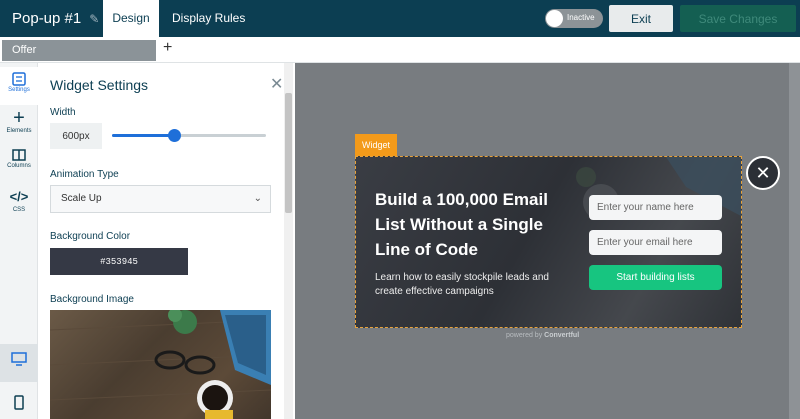 The width and height of the screenshot is (800, 419). Describe the element at coordinates (400, 50) in the screenshot. I see `step-tabs-bar: Offer +` at that location.